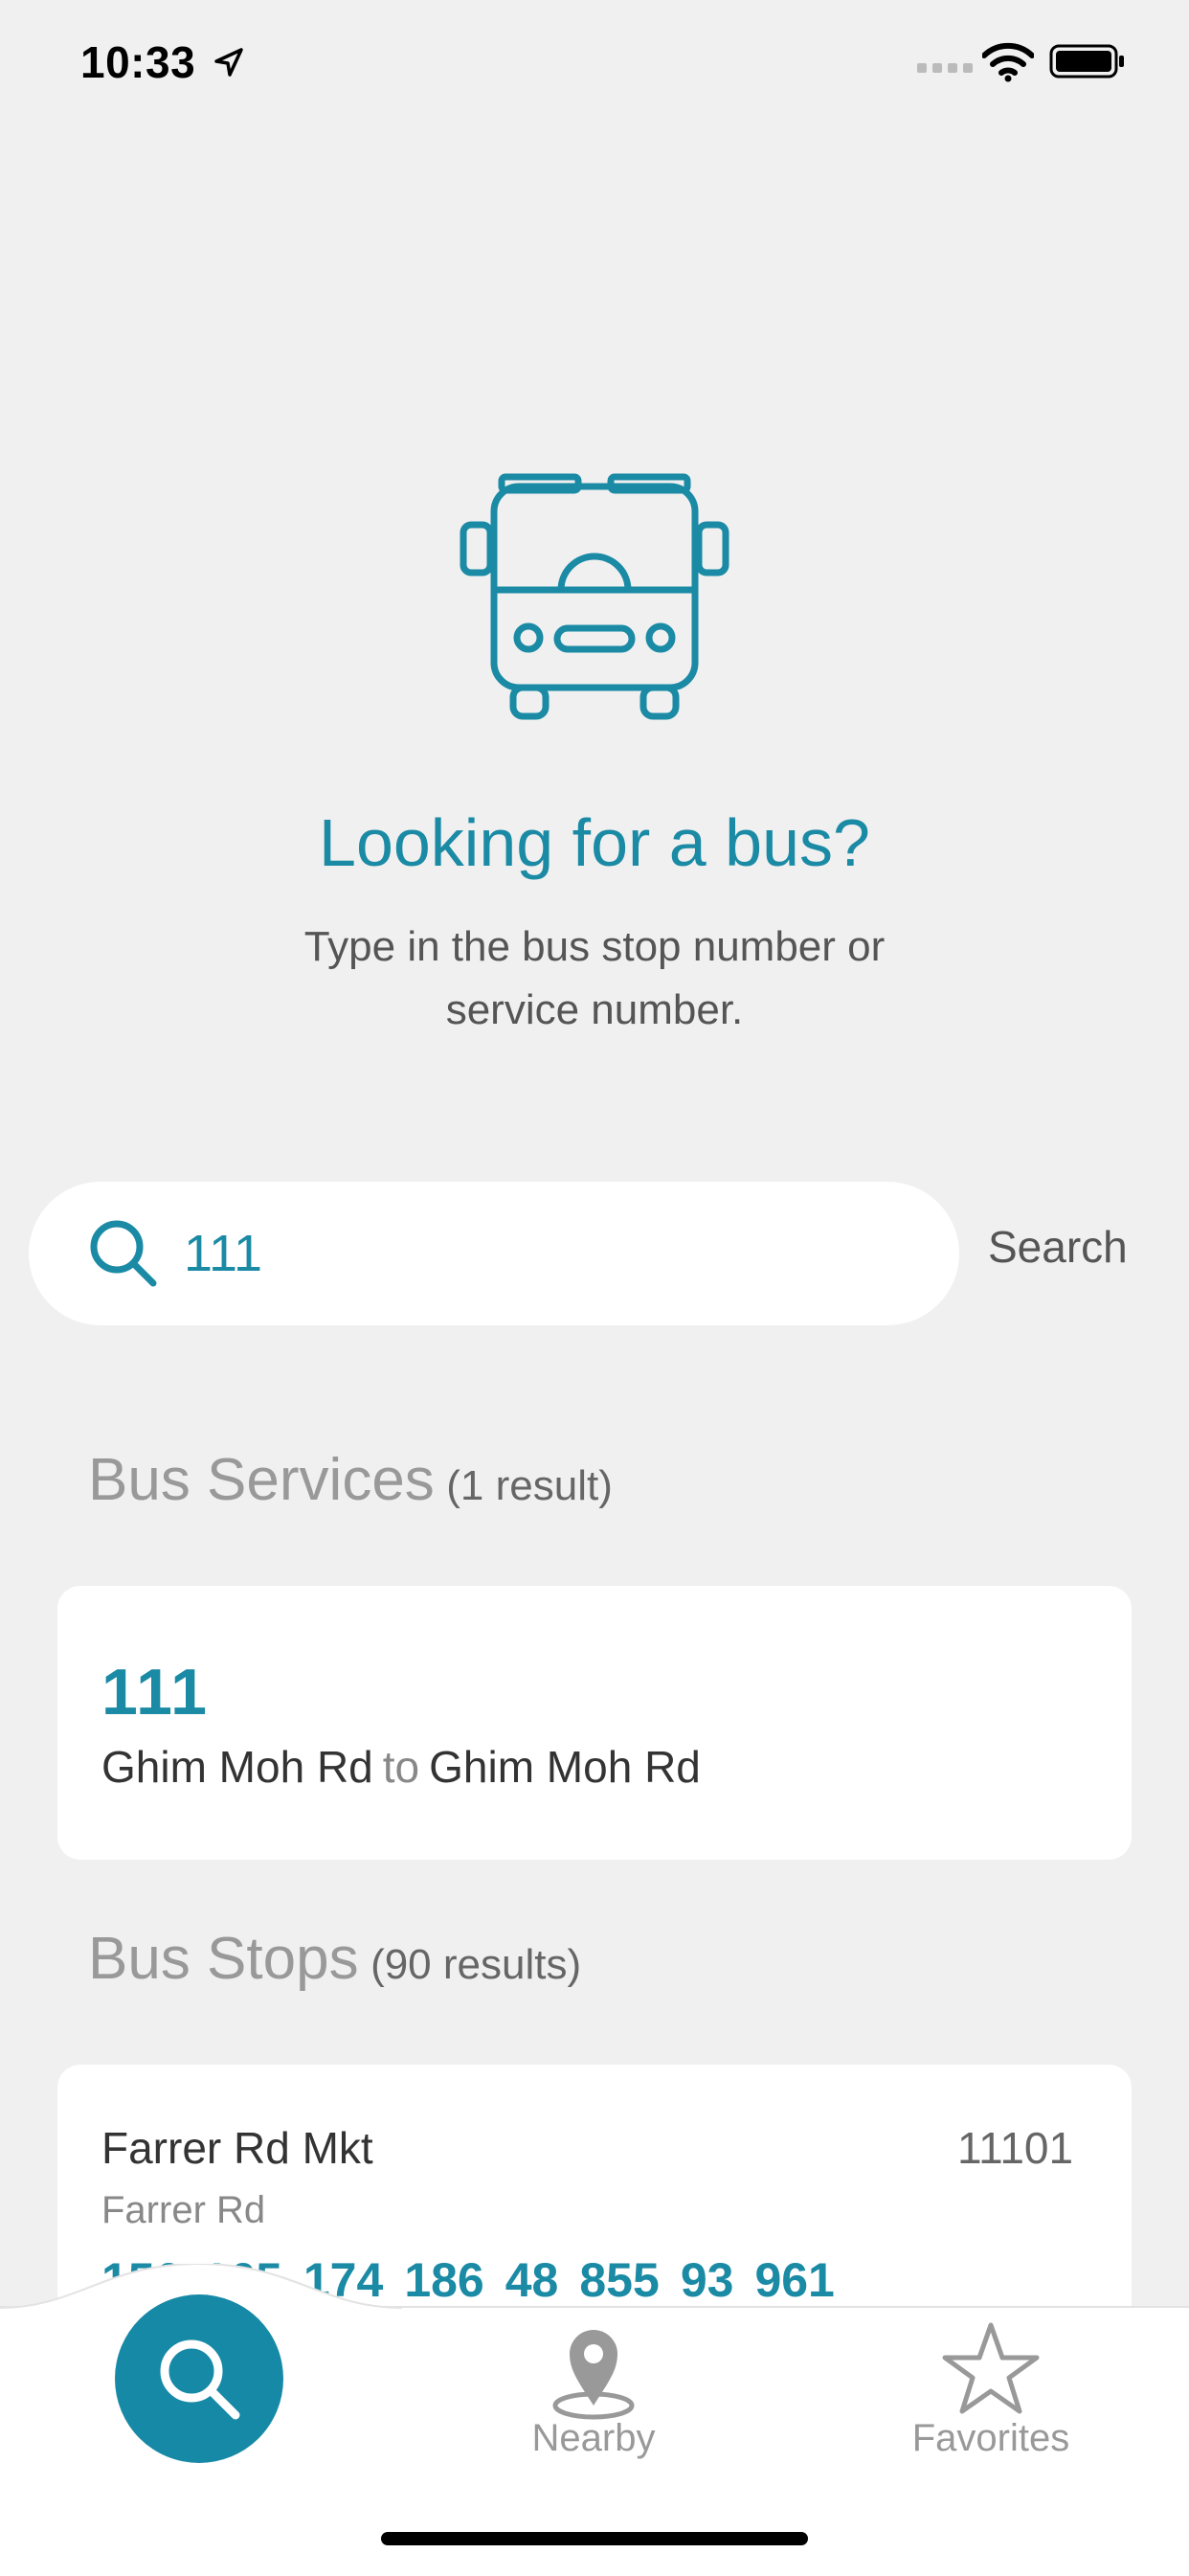  What do you see at coordinates (594, 842) in the screenshot?
I see `hero-title: Looking for a bus?` at bounding box center [594, 842].